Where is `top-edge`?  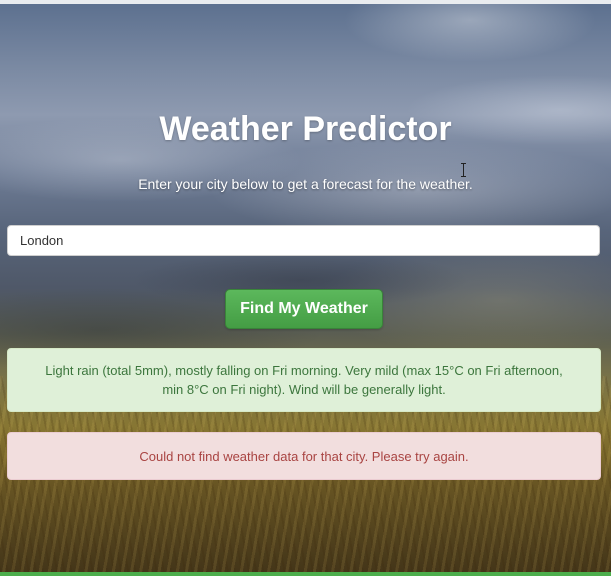 top-edge is located at coordinates (305, 2).